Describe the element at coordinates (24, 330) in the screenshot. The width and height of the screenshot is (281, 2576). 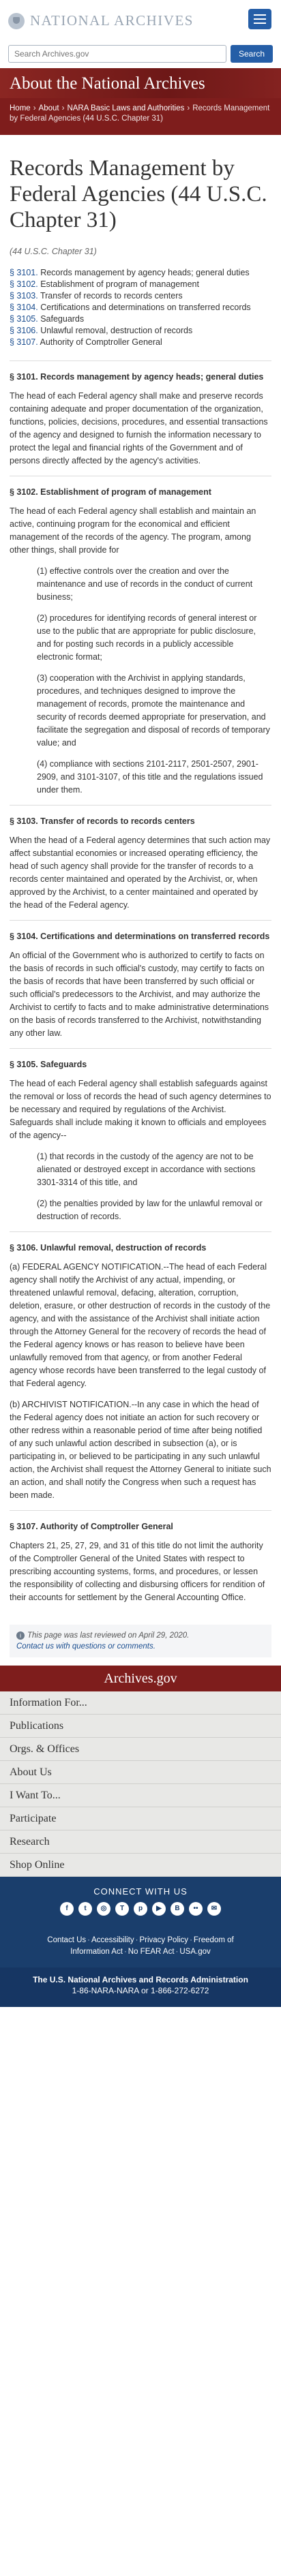
I see `toc-link-3106: § 3106.` at that location.